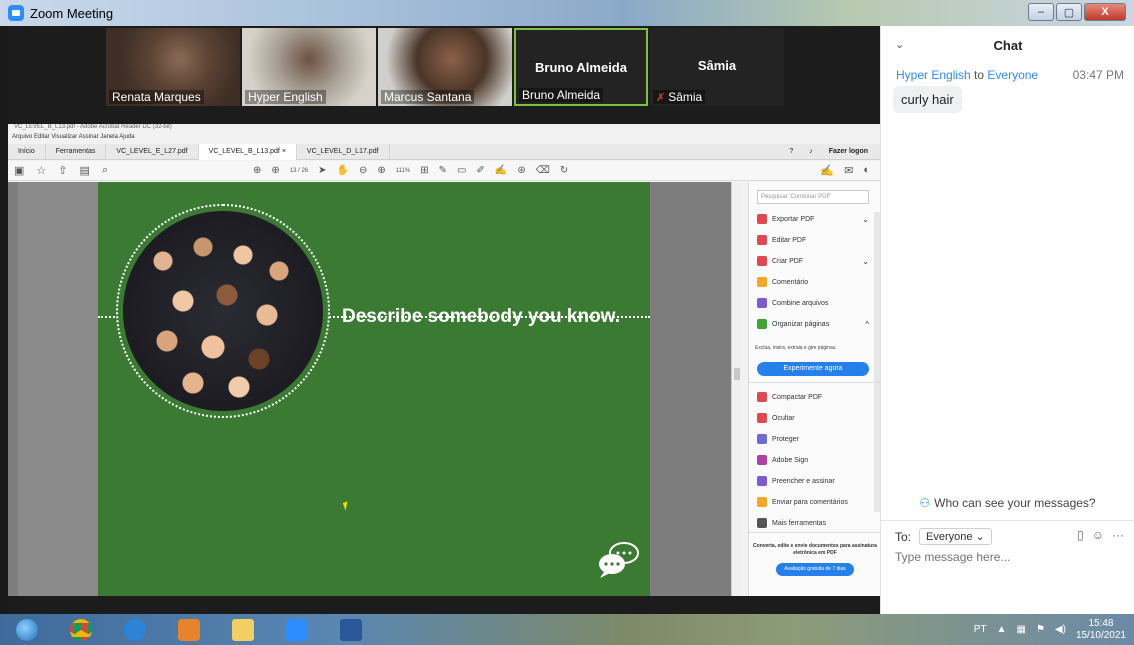  What do you see at coordinates (480, 170) in the screenshot?
I see `pen-icon: ✐` at bounding box center [480, 170].